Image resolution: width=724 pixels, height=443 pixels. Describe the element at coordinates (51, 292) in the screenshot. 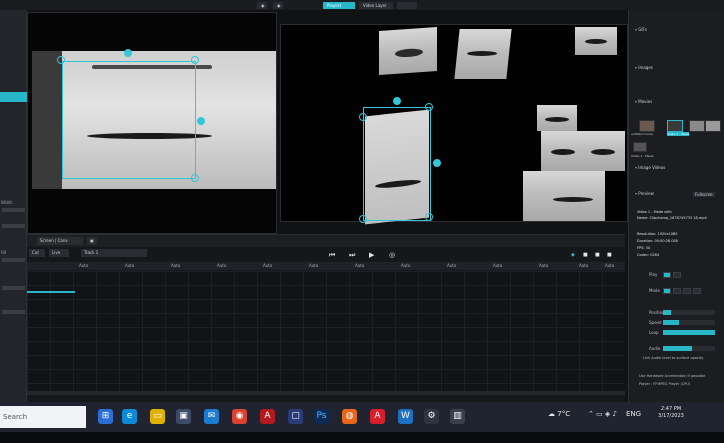

I see `playhead-bar` at that location.